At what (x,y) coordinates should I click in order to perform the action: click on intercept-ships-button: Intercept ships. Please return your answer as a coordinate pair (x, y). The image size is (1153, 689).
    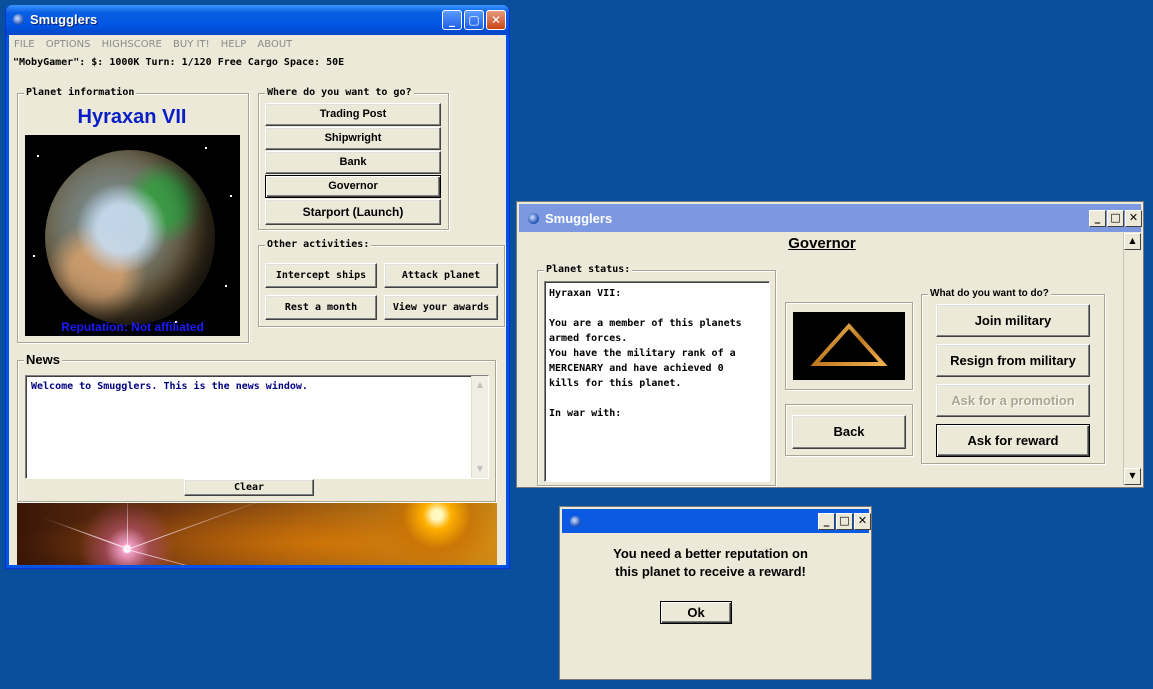
    Looking at the image, I should click on (321, 275).